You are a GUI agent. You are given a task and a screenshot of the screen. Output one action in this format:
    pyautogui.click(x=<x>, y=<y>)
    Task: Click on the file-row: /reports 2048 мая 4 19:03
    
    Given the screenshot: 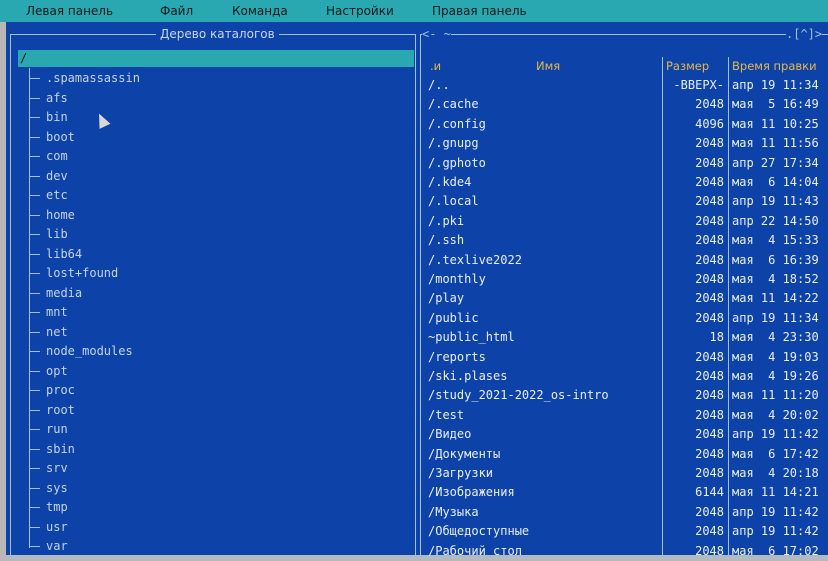 What is the action you would take?
    pyautogui.click(x=626, y=357)
    